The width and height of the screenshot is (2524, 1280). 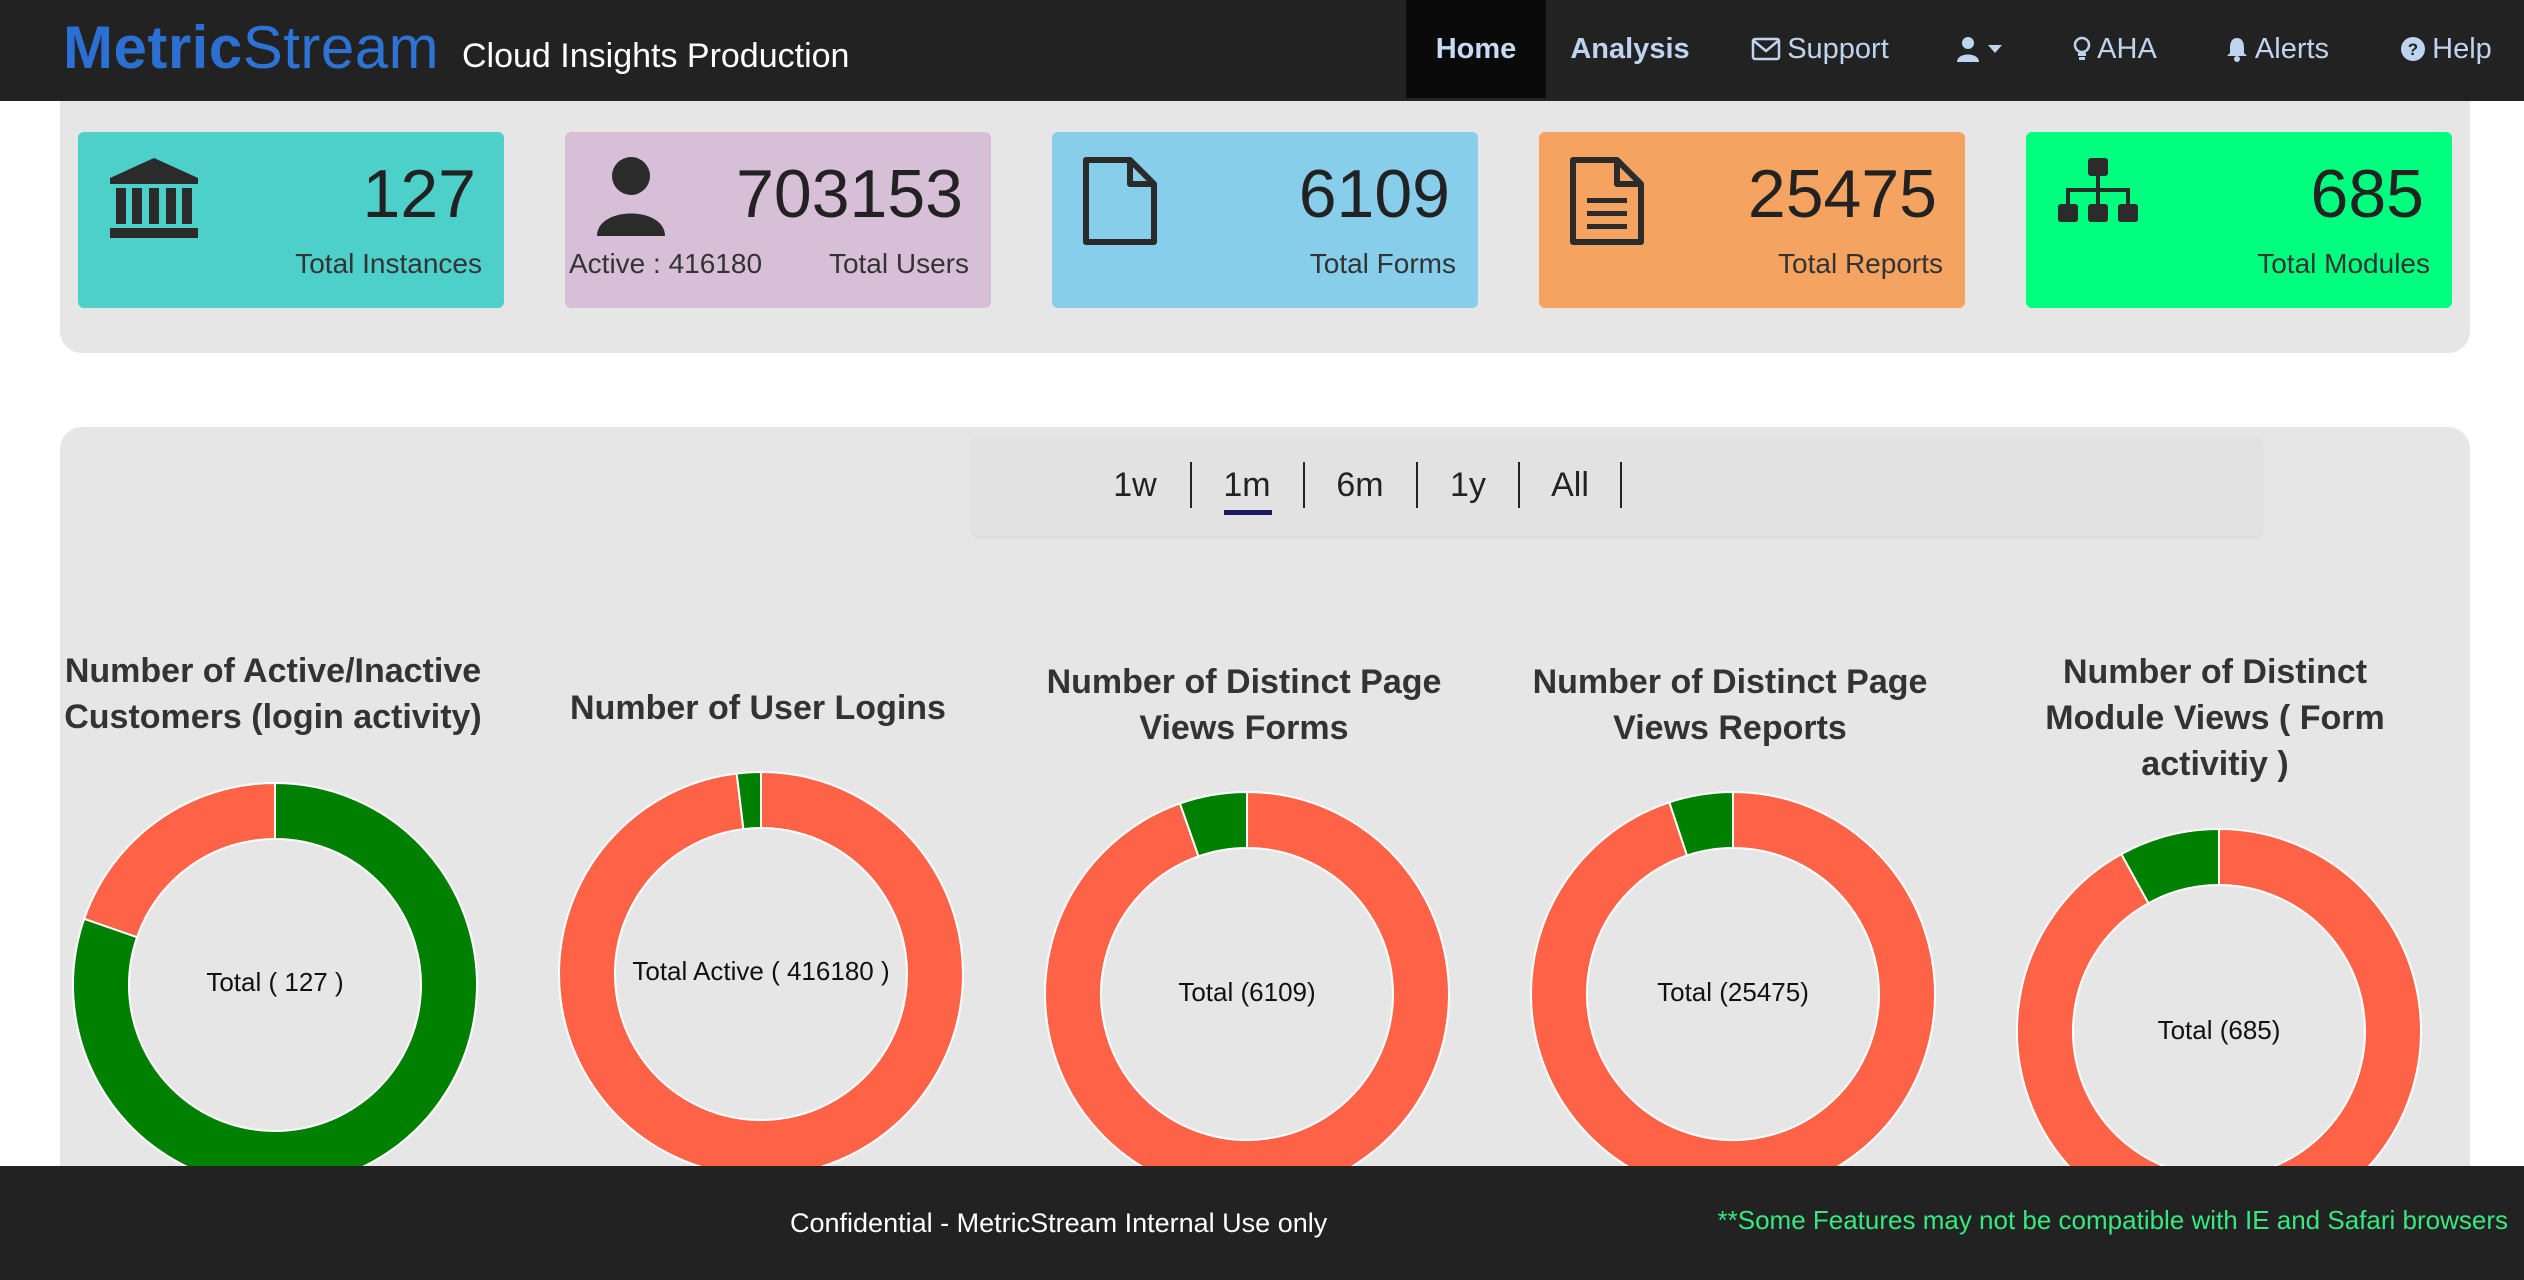 What do you see at coordinates (419, 194) in the screenshot?
I see `stat-value: 127` at bounding box center [419, 194].